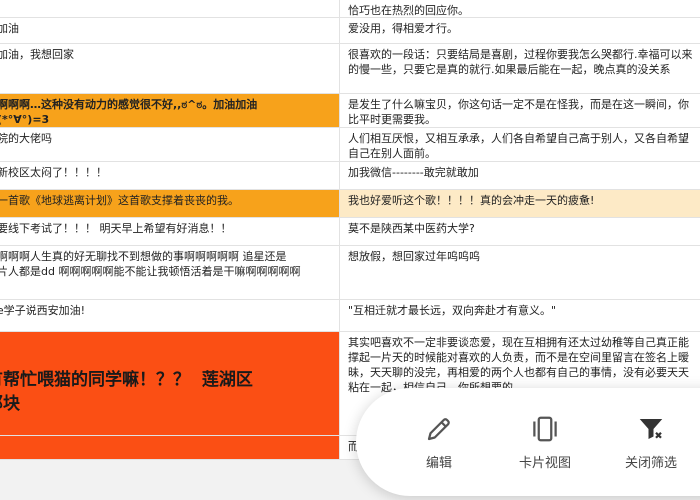 The width and height of the screenshot is (700, 500). I want to click on left-cell: 有帮忙喂猫的同学嘛！？？ 莲湖区 那块, so click(170, 384).